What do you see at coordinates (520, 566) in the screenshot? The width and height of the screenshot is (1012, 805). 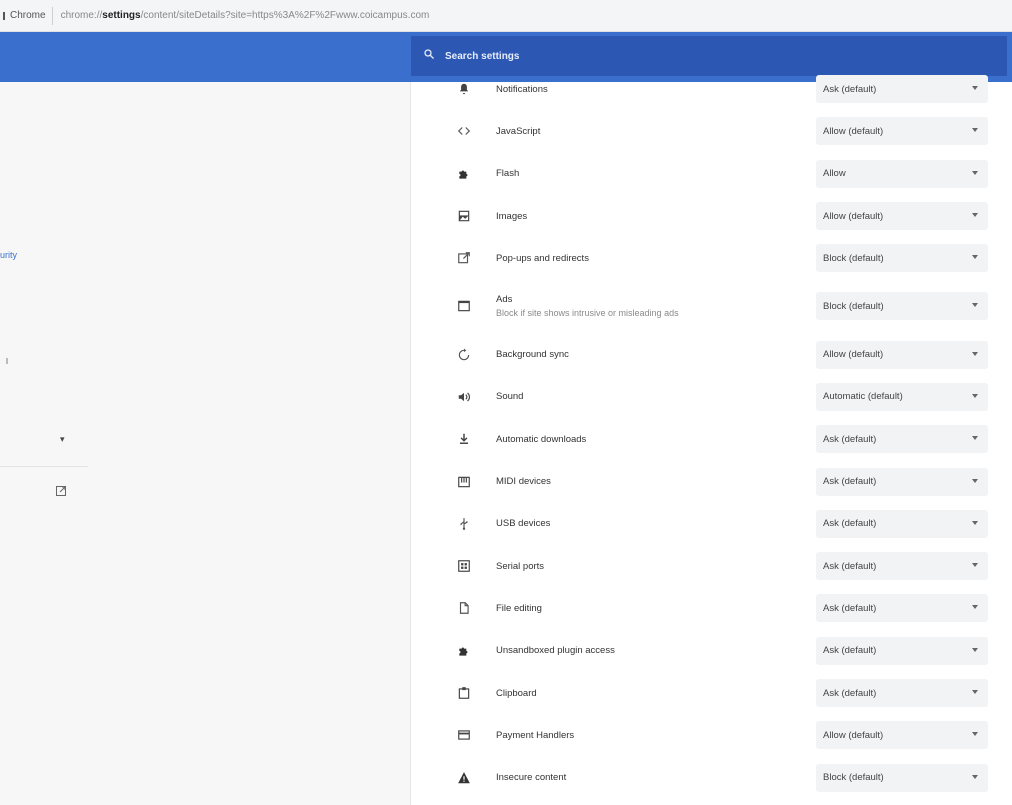 I see `permission-text: Serial ports` at bounding box center [520, 566].